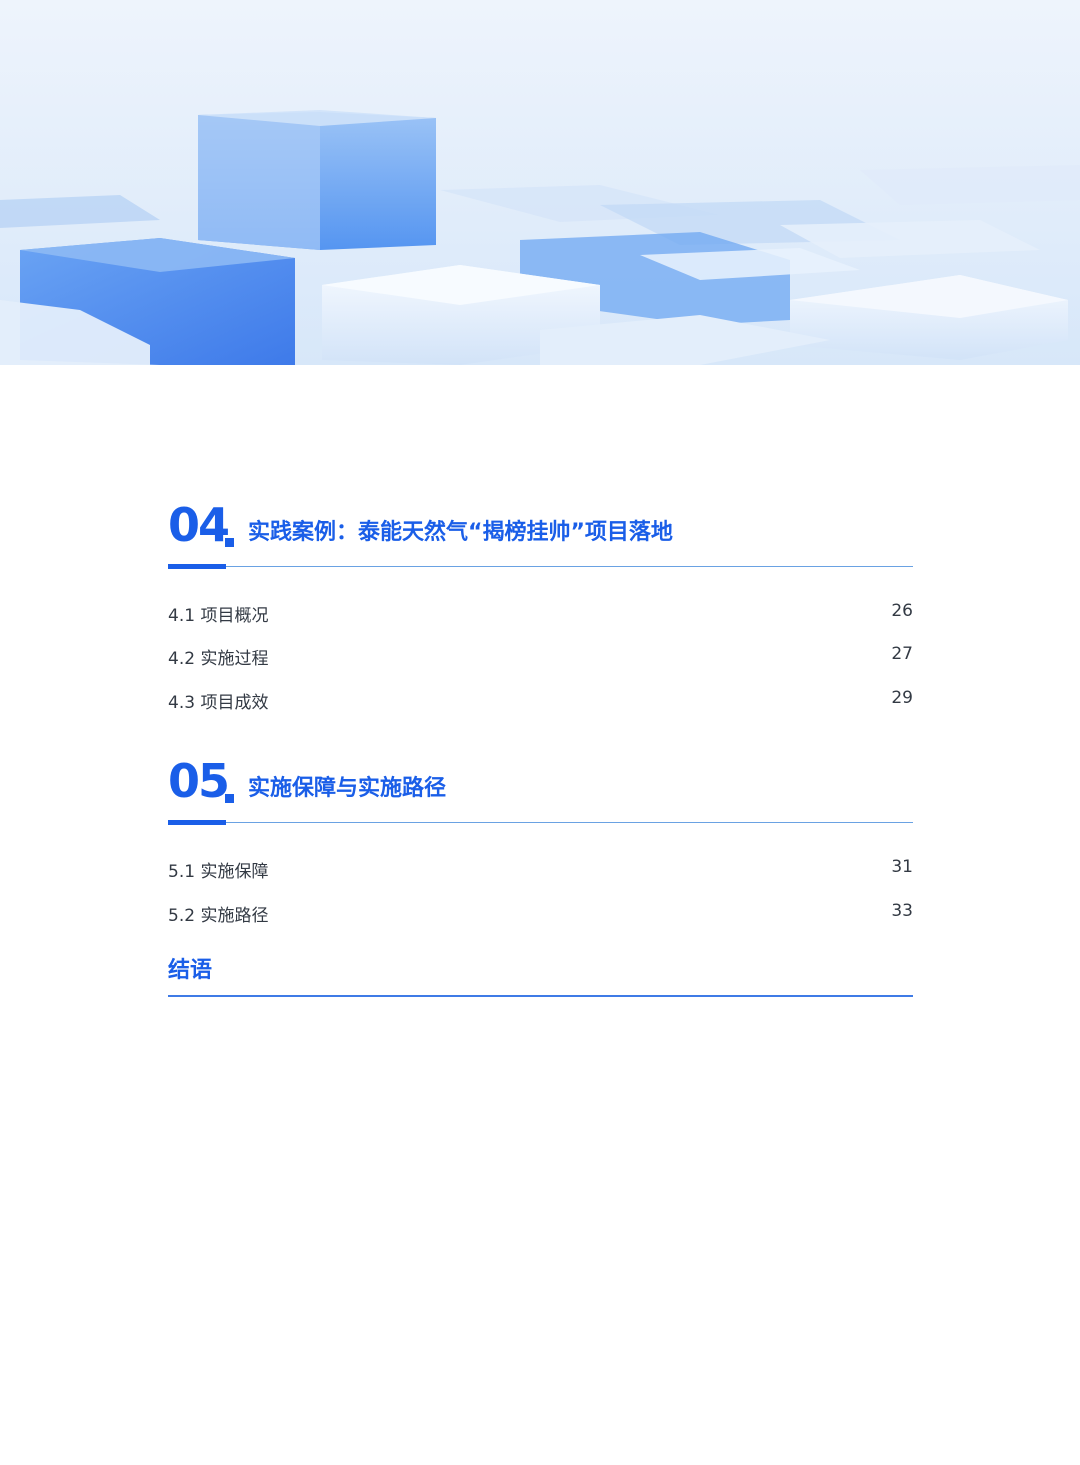  Describe the element at coordinates (218, 916) in the screenshot. I see `toc-entry-label: 5.2 实施路径` at that location.